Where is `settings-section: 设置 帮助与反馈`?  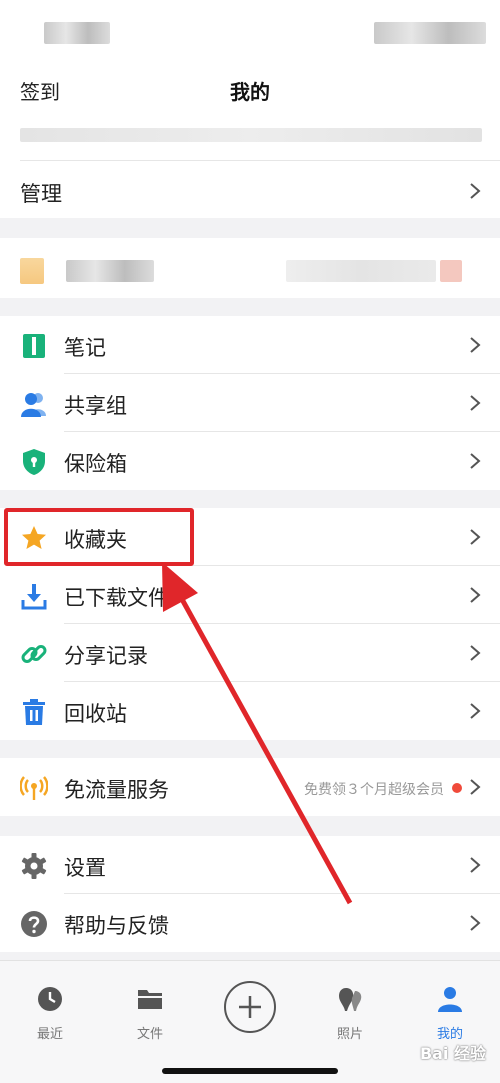 settings-section: 设置 帮助与反馈 is located at coordinates (250, 894).